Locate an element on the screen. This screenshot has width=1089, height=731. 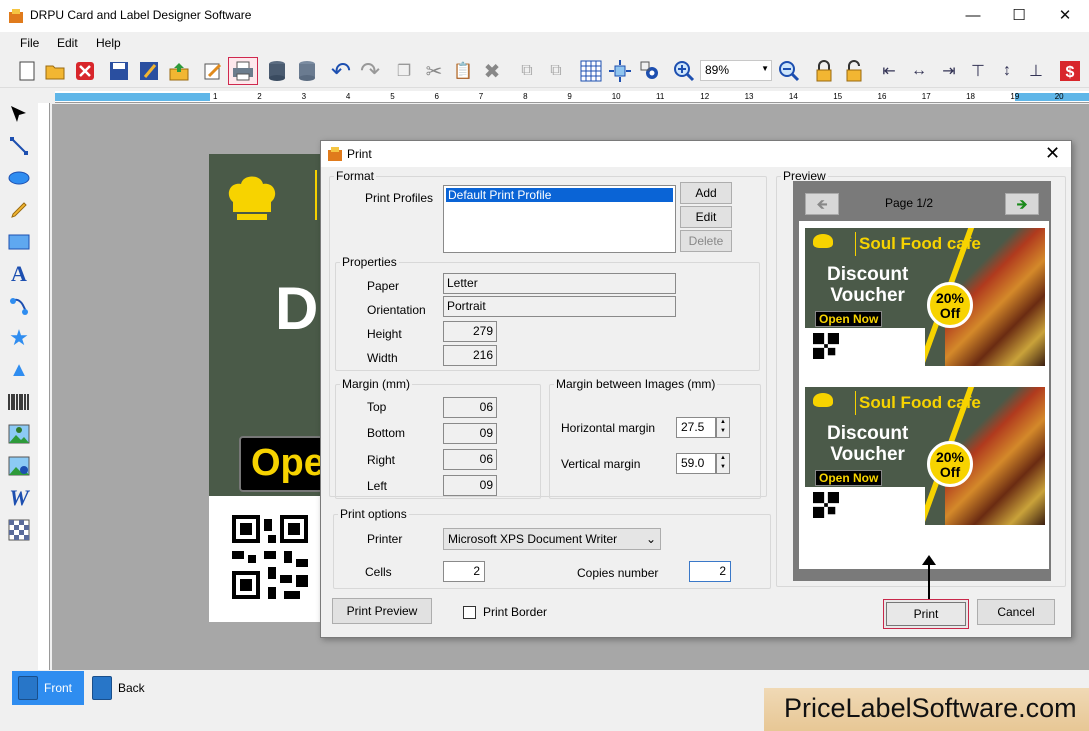
next-page-icon: 🡺 is located at coordinates (1022, 204).